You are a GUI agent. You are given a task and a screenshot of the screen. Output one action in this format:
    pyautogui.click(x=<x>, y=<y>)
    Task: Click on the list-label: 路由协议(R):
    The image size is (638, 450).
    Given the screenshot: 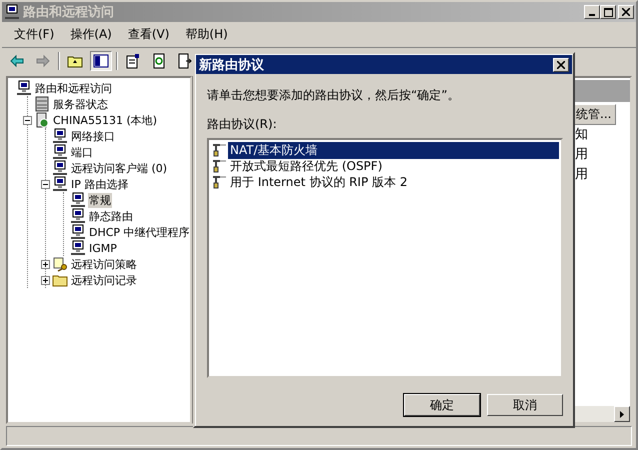 What is the action you would take?
    pyautogui.click(x=242, y=124)
    